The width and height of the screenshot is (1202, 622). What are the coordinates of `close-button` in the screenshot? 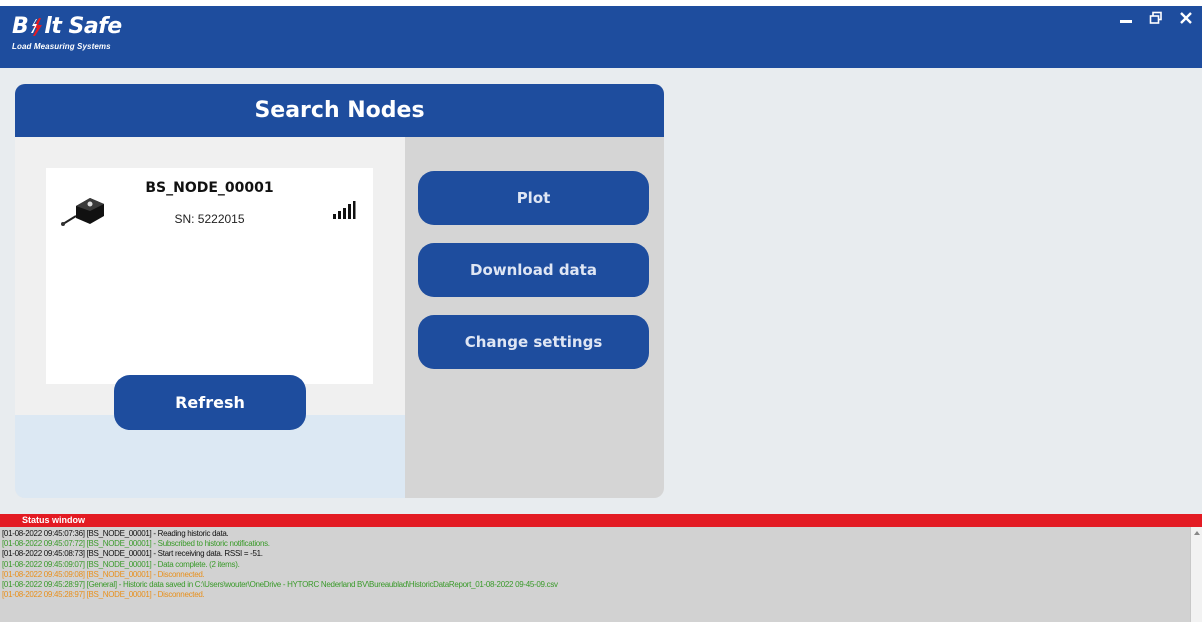 It's located at (1186, 18).